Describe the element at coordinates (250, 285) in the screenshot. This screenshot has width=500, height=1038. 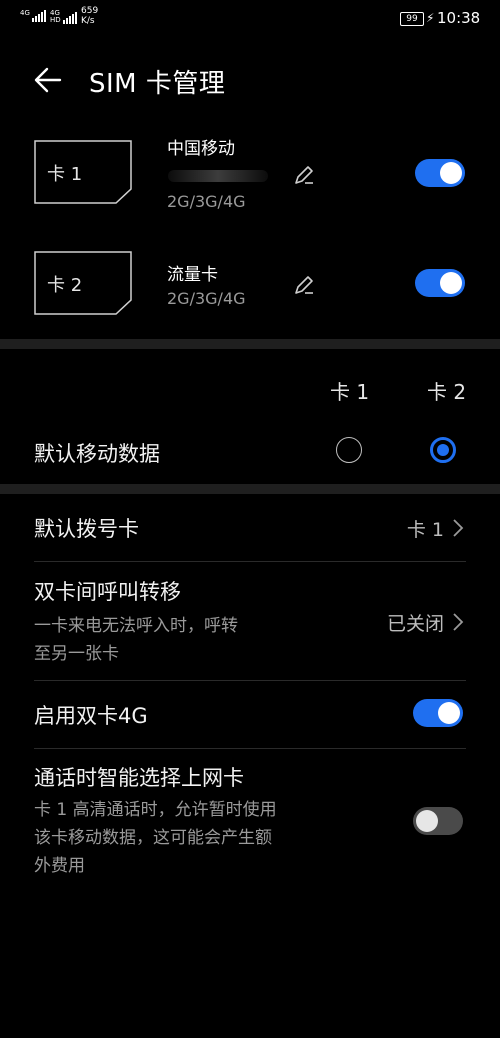
I see `sim-card-row-2: 卡 2 流量卡 2G/3G/4G` at that location.